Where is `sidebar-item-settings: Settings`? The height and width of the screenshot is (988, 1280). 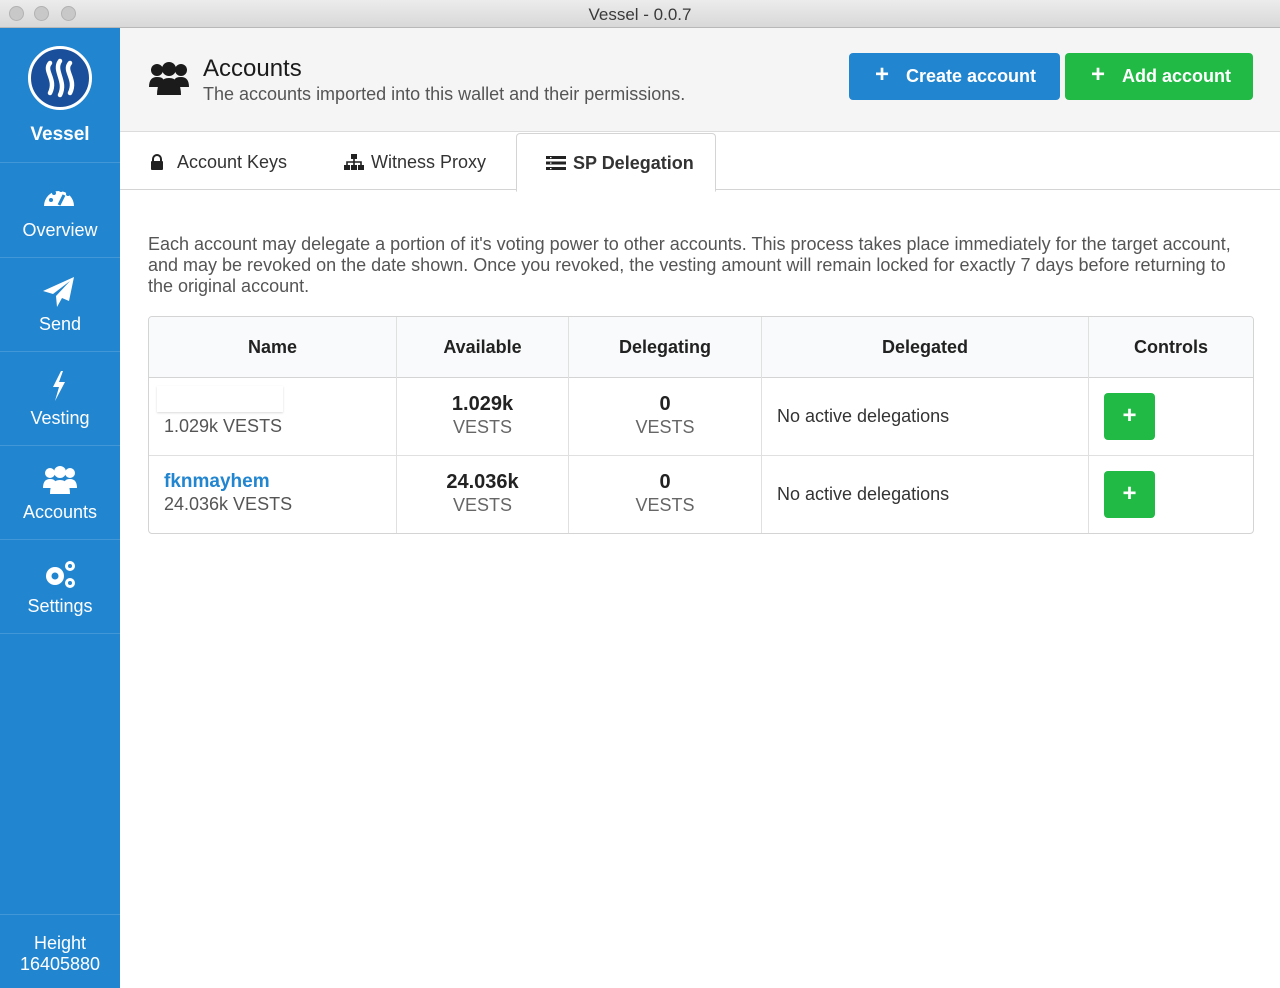
sidebar-item-settings: Settings is located at coordinates (60, 587).